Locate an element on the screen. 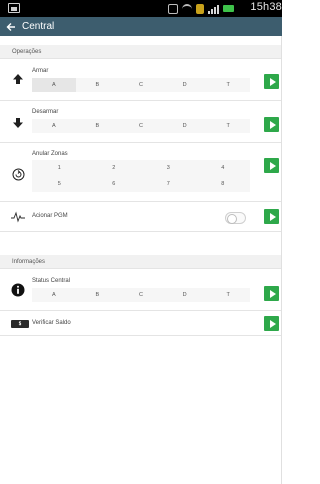 This screenshot has height=484, width=320. row-acionar-pgm: Acionar PGM is located at coordinates (141, 217).